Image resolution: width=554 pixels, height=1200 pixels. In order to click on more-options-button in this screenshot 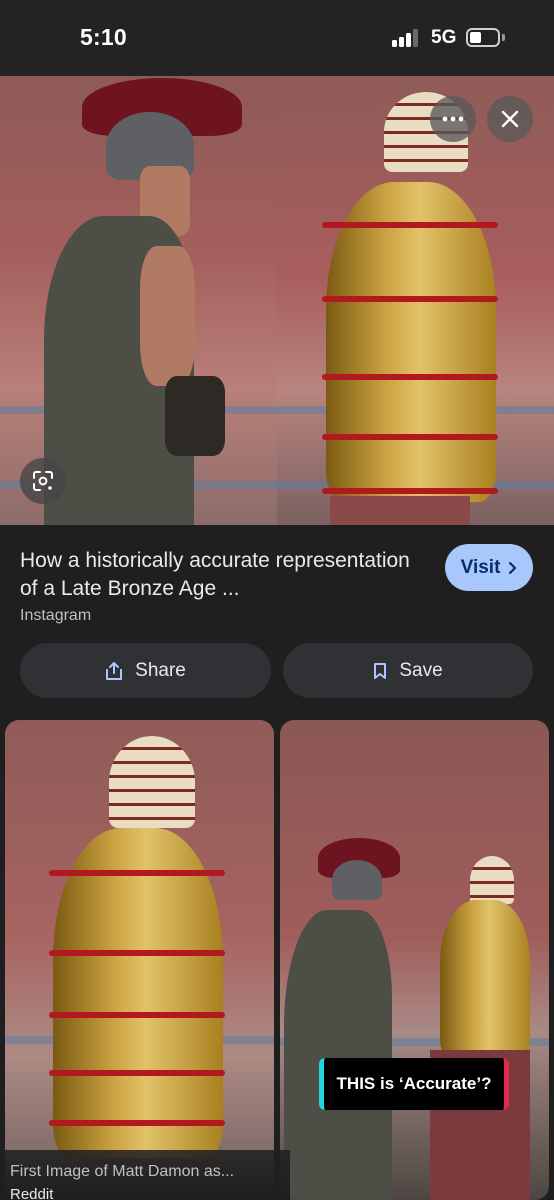, I will do `click(453, 119)`.